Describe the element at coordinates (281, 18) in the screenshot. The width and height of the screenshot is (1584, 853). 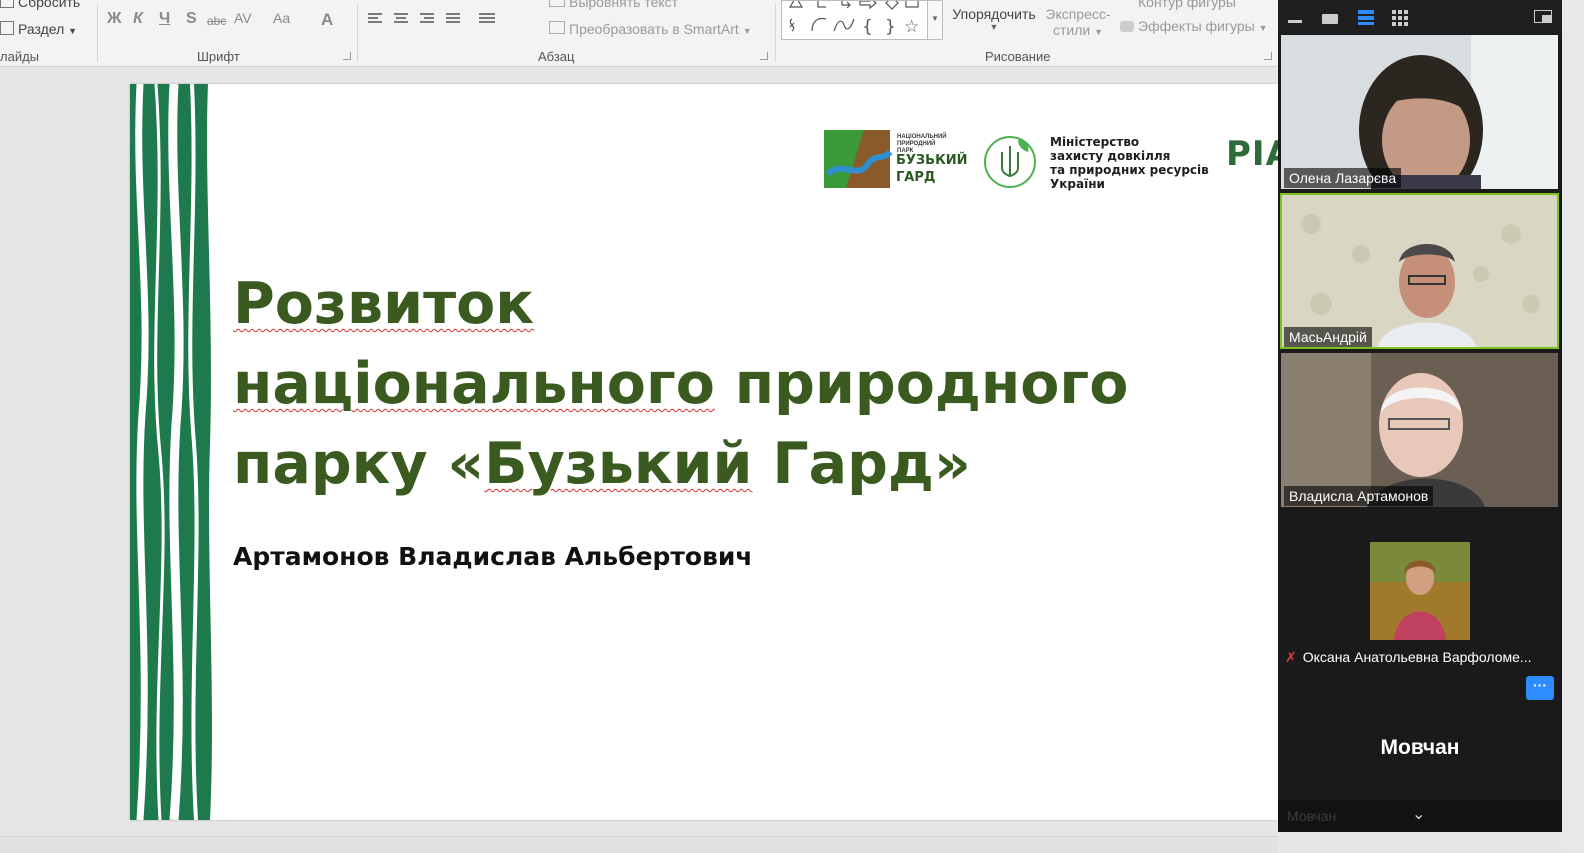
I see `change-case-button: Aa` at that location.